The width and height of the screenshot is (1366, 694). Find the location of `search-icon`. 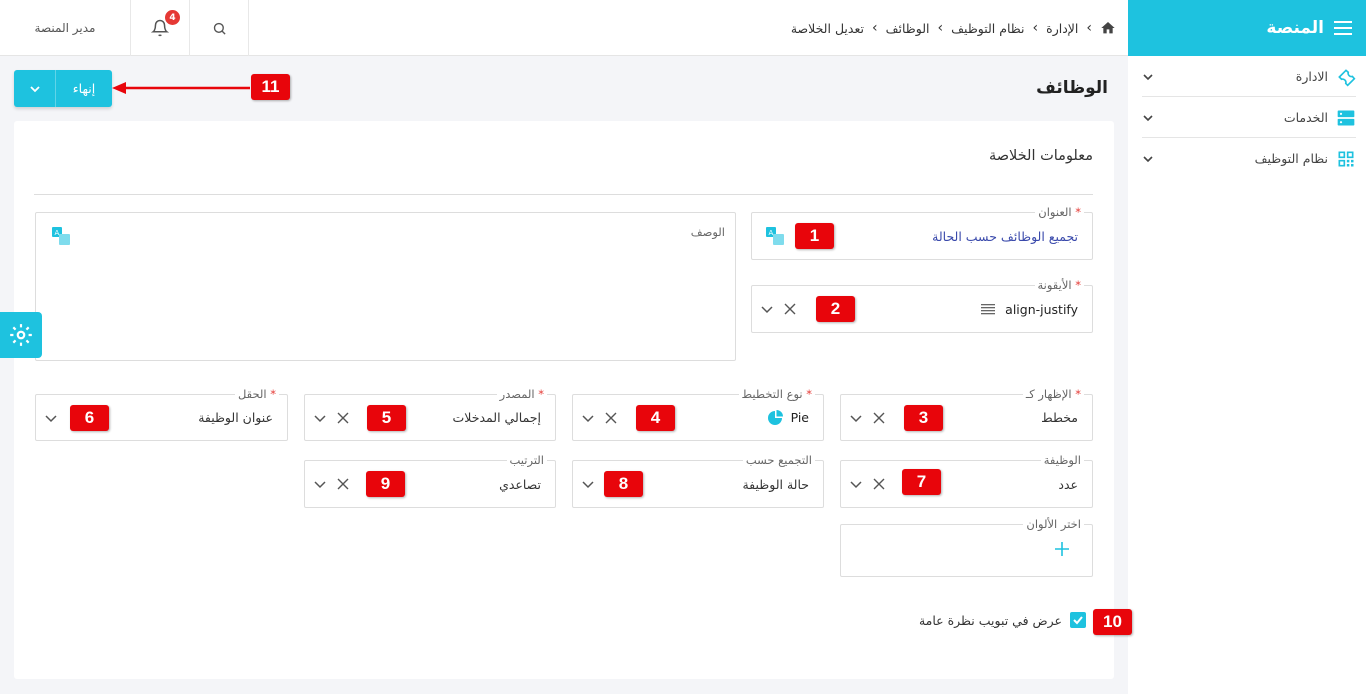

search-icon is located at coordinates (219, 28).